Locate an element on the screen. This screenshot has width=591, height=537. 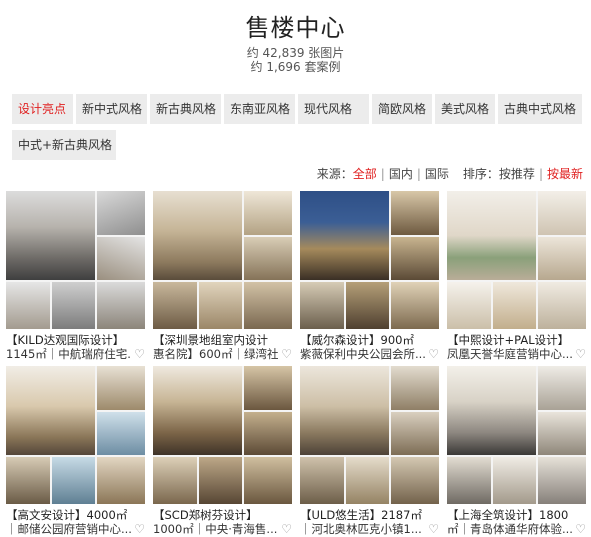
case-caption: 【高文安设计】4000㎡ ｜邮储公园府营销中心... ♡ is located at coordinates (75, 522).